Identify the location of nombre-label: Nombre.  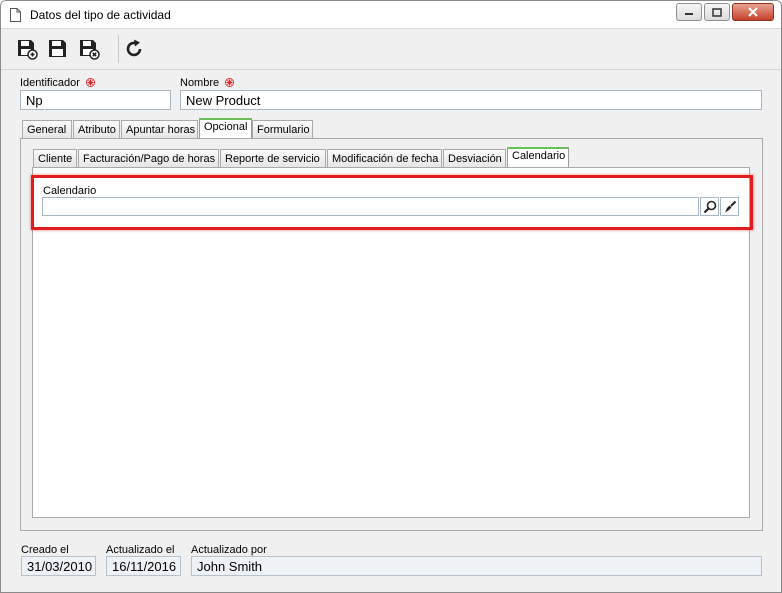
(207, 83).